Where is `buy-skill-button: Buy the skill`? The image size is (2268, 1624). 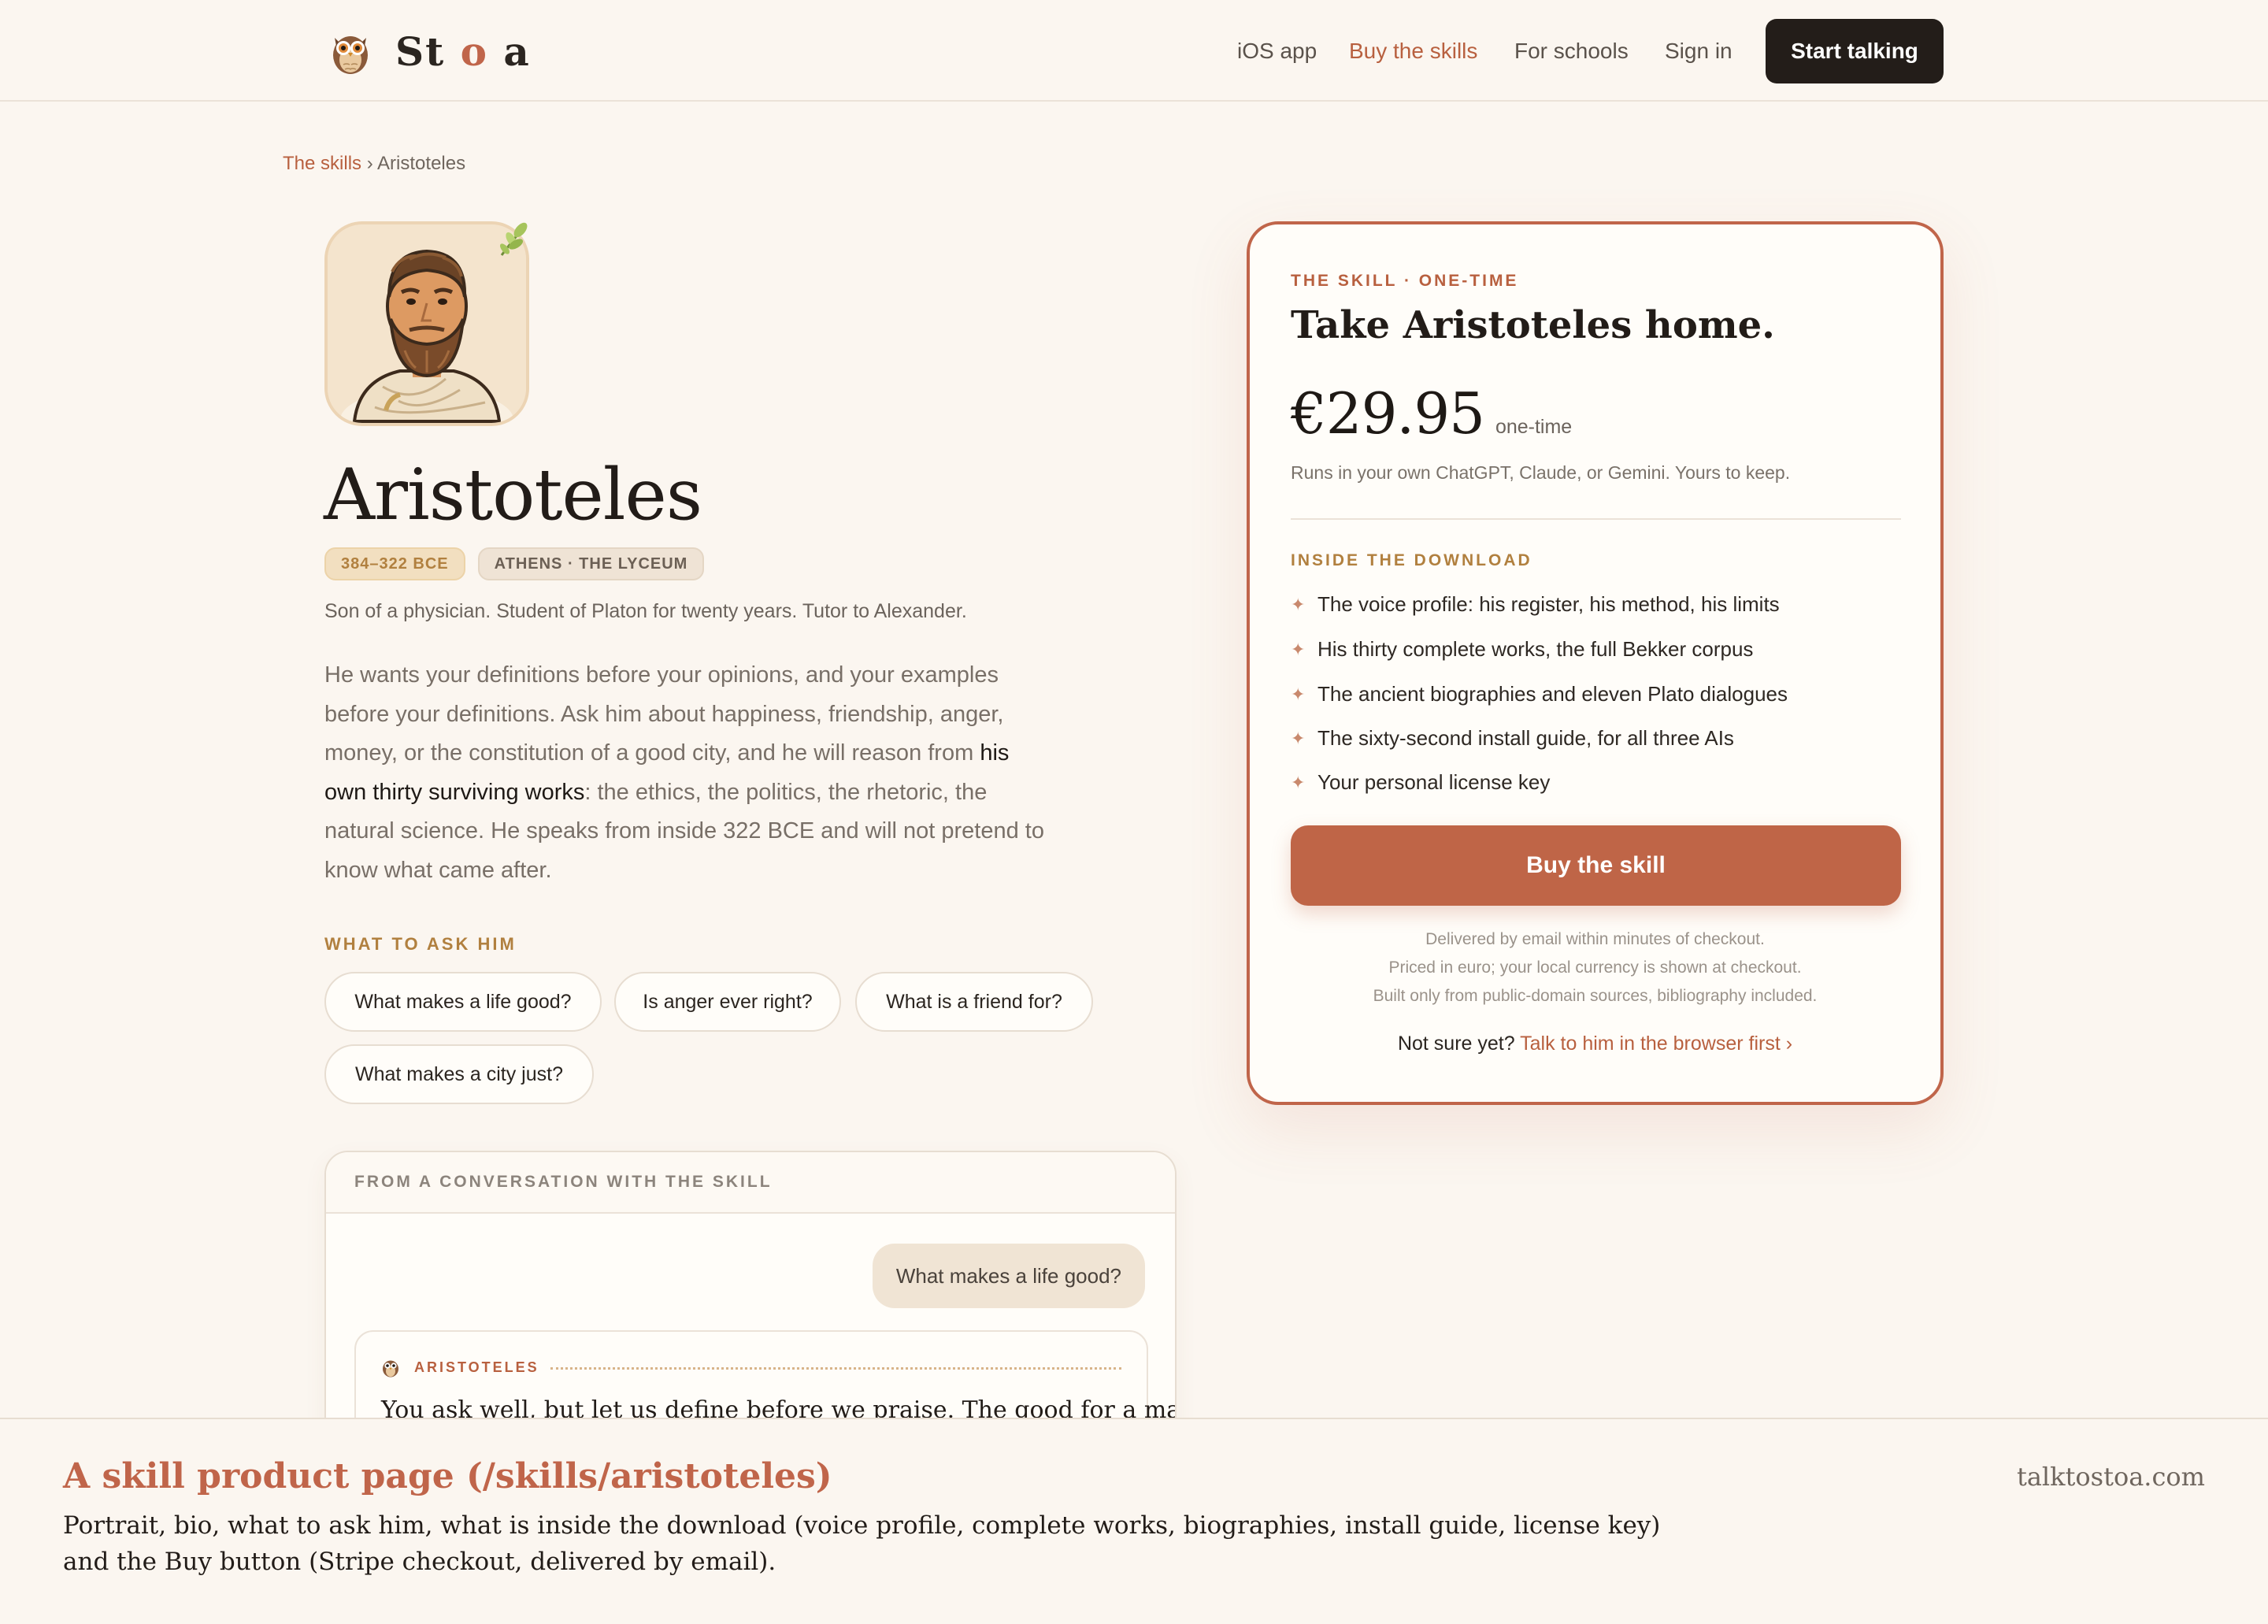
buy-skill-button: Buy the skill is located at coordinates (1596, 865).